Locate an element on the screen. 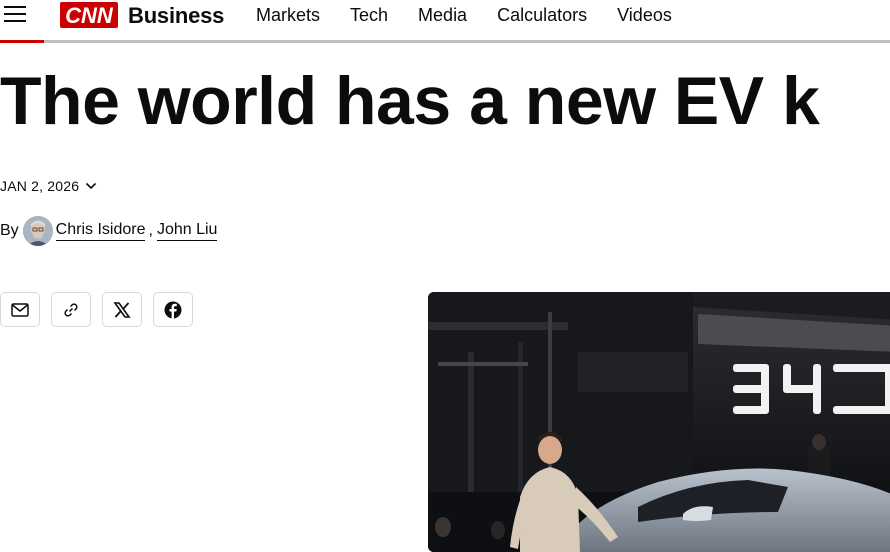  author-link-chris-isidore: Chris Isidore is located at coordinates (100, 231).